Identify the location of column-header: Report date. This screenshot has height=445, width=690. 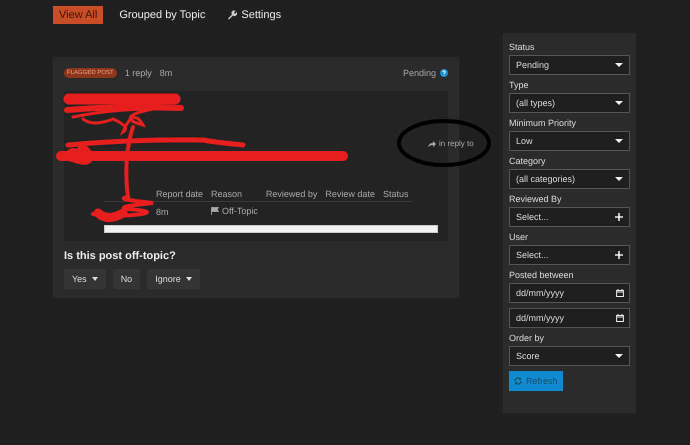
(180, 194).